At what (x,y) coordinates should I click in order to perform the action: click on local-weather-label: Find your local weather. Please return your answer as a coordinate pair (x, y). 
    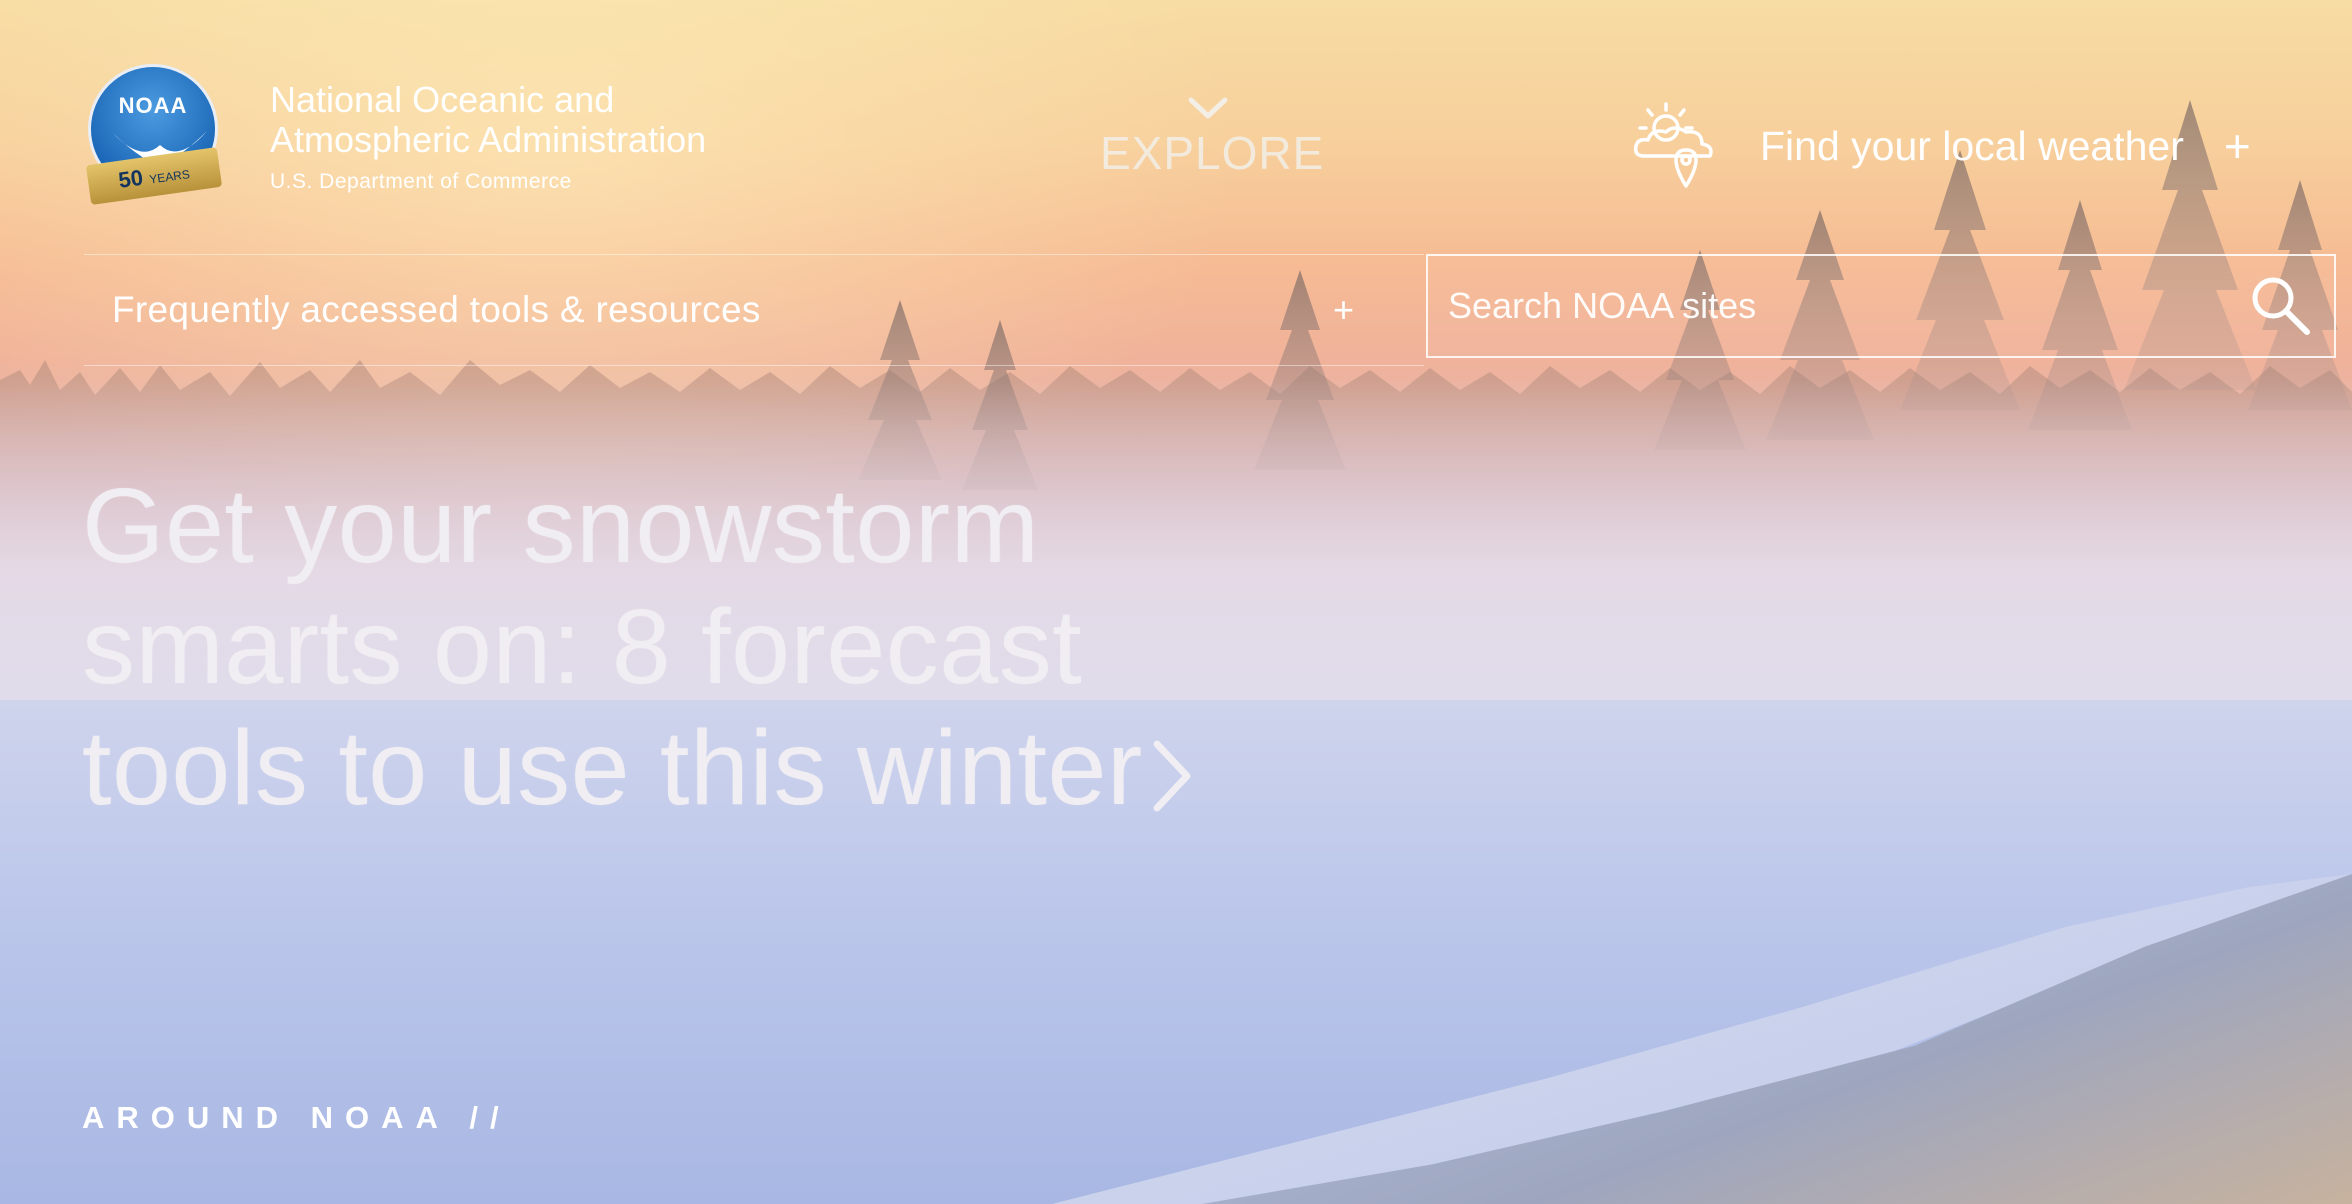
    Looking at the image, I should click on (1972, 145).